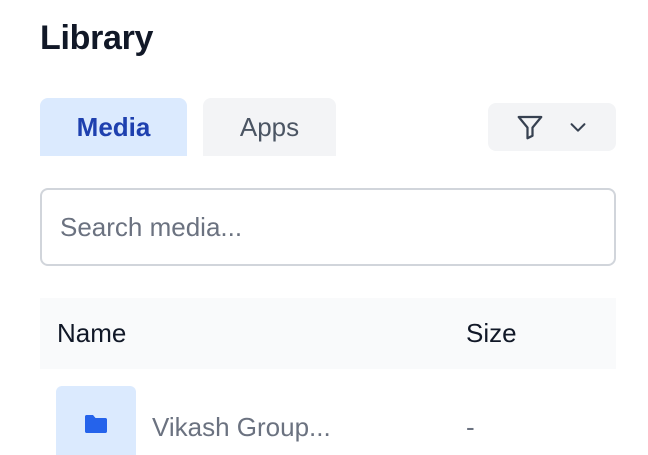  What do you see at coordinates (578, 127) in the screenshot?
I see `chevron-down-icon` at bounding box center [578, 127].